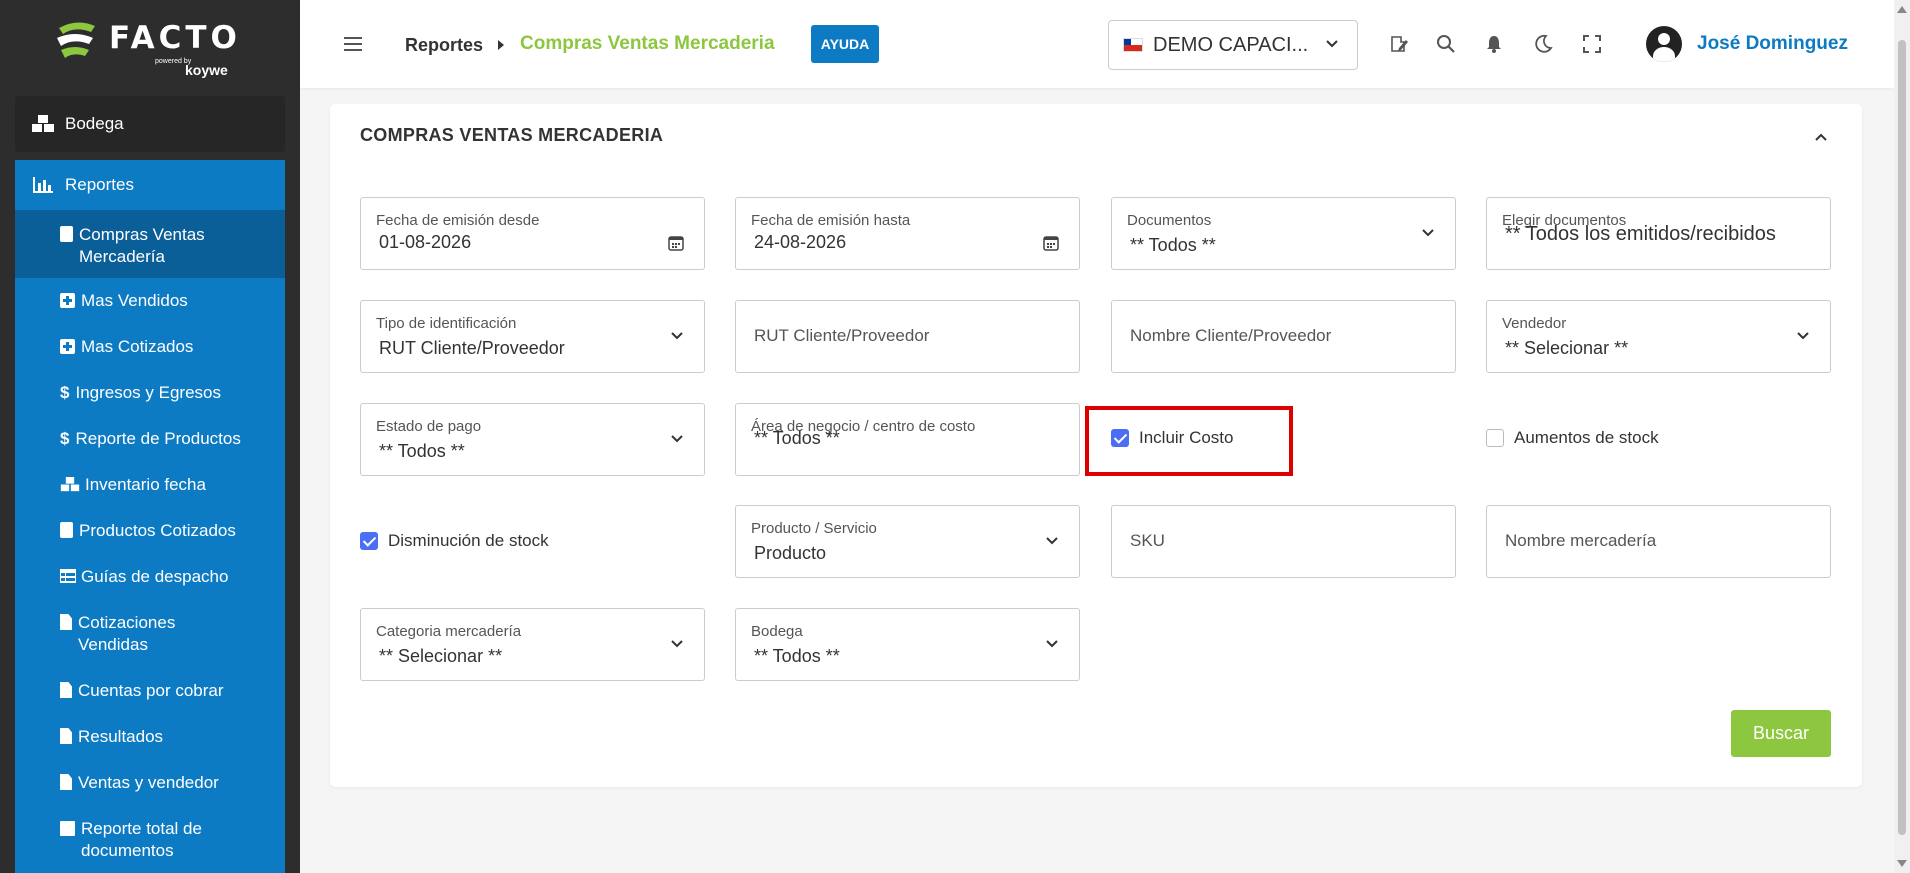 The width and height of the screenshot is (1910, 873). I want to click on caret-right-icon, so click(501, 45).